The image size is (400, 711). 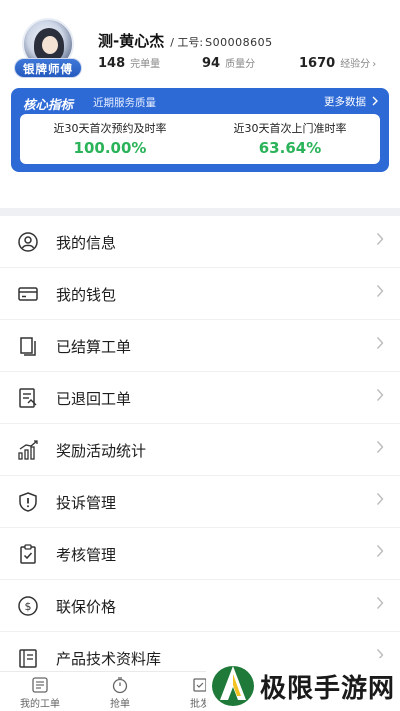 What do you see at coordinates (337, 63) in the screenshot?
I see `stat-experience-score: 1670 经验分 ›` at bounding box center [337, 63].